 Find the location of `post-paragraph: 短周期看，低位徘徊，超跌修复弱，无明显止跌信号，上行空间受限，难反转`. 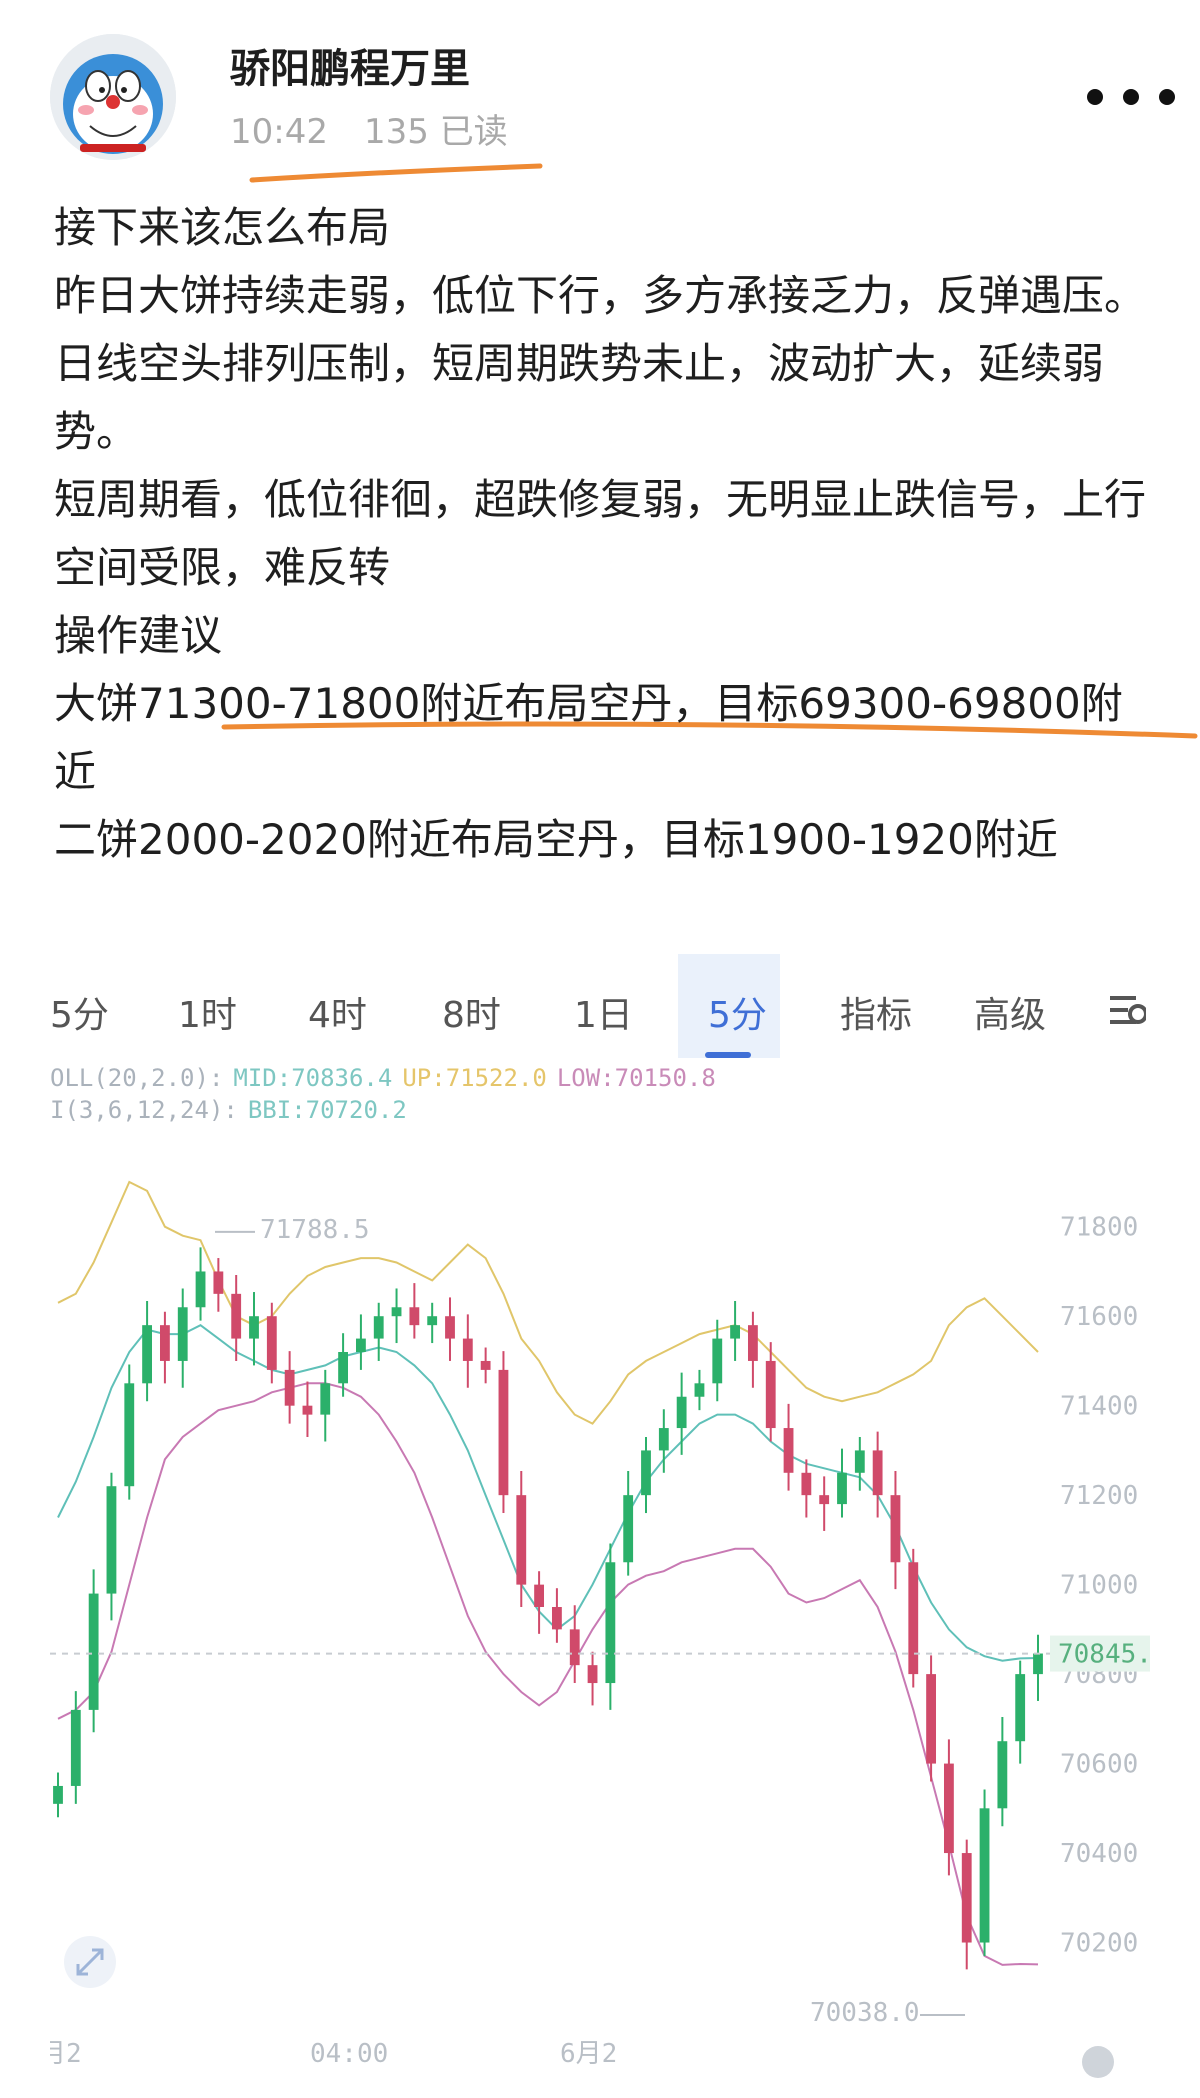

post-paragraph: 短周期看，低位徘徊，超跌修复弱，无明显止跌信号，上行空间受限，难反转 is located at coordinates (600, 533).